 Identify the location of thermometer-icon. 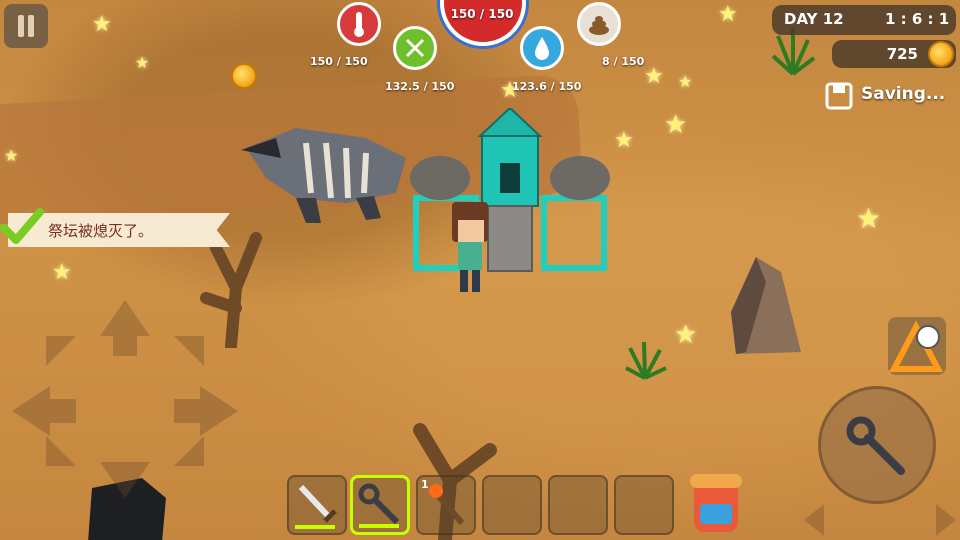
(359, 24).